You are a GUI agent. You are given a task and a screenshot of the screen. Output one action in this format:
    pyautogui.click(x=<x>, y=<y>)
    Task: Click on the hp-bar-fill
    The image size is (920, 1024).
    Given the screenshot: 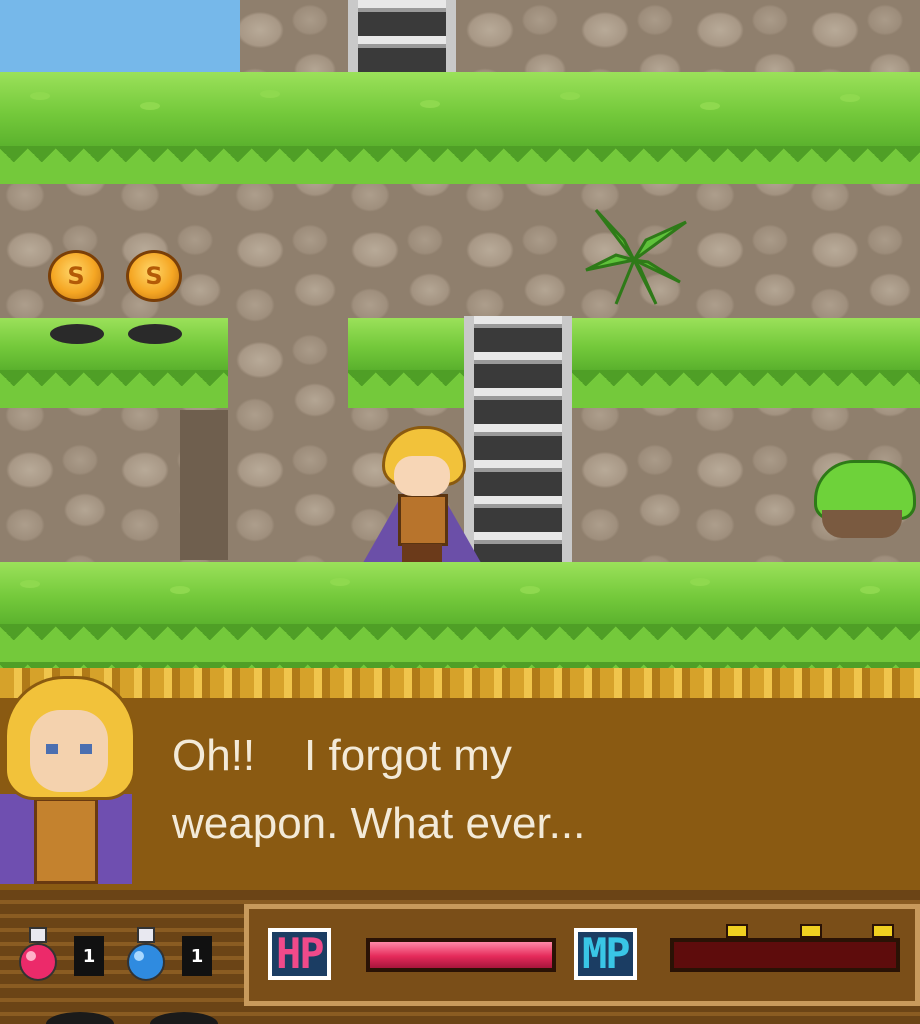 What is the action you would take?
    pyautogui.click(x=461, y=955)
    